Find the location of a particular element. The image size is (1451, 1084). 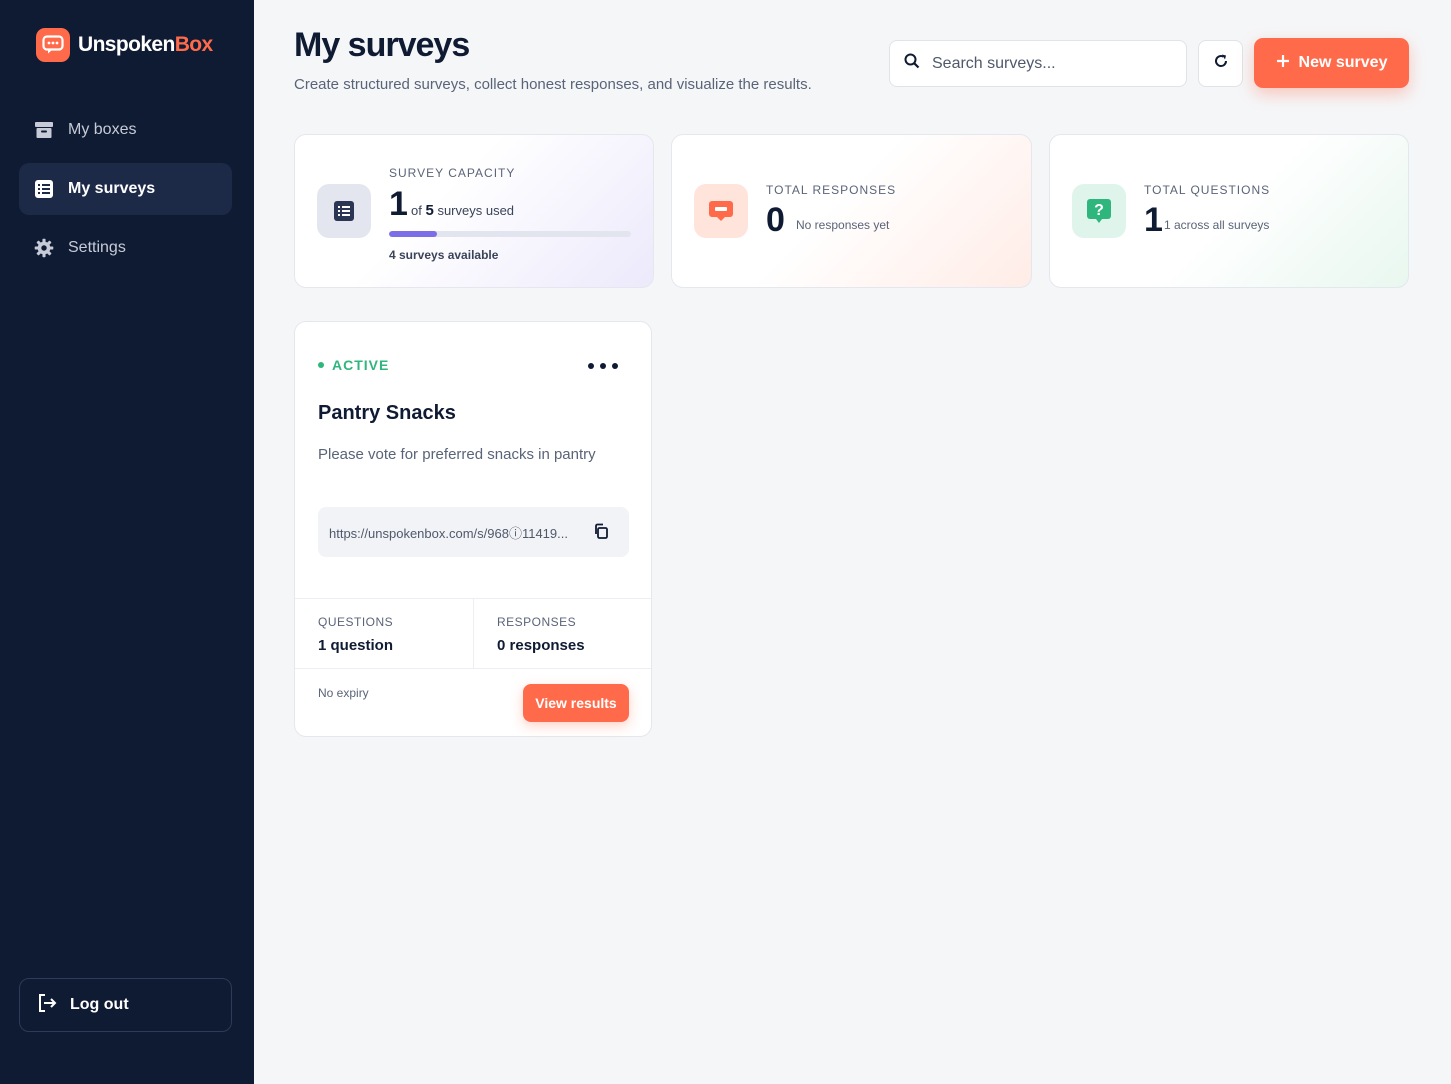

capacity-total: 5 is located at coordinates (429, 210).